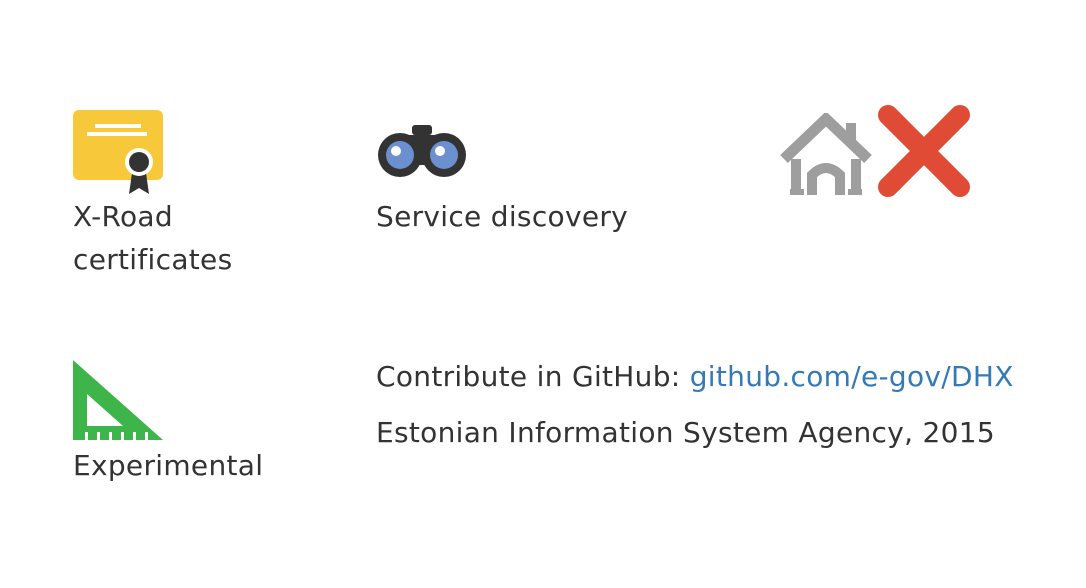 This screenshot has height=588, width=1086. What do you see at coordinates (168, 465) in the screenshot?
I see `experimental-label: Experimental` at bounding box center [168, 465].